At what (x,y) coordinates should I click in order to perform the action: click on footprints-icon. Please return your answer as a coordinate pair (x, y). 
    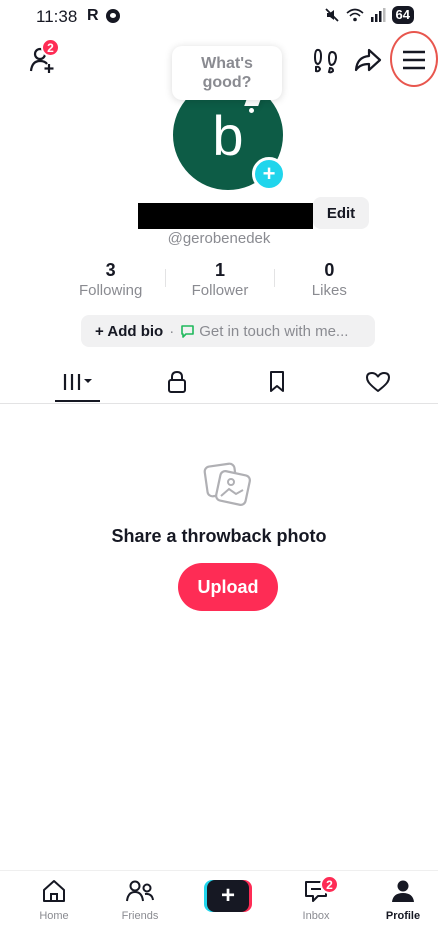
    Looking at the image, I should click on (325, 61).